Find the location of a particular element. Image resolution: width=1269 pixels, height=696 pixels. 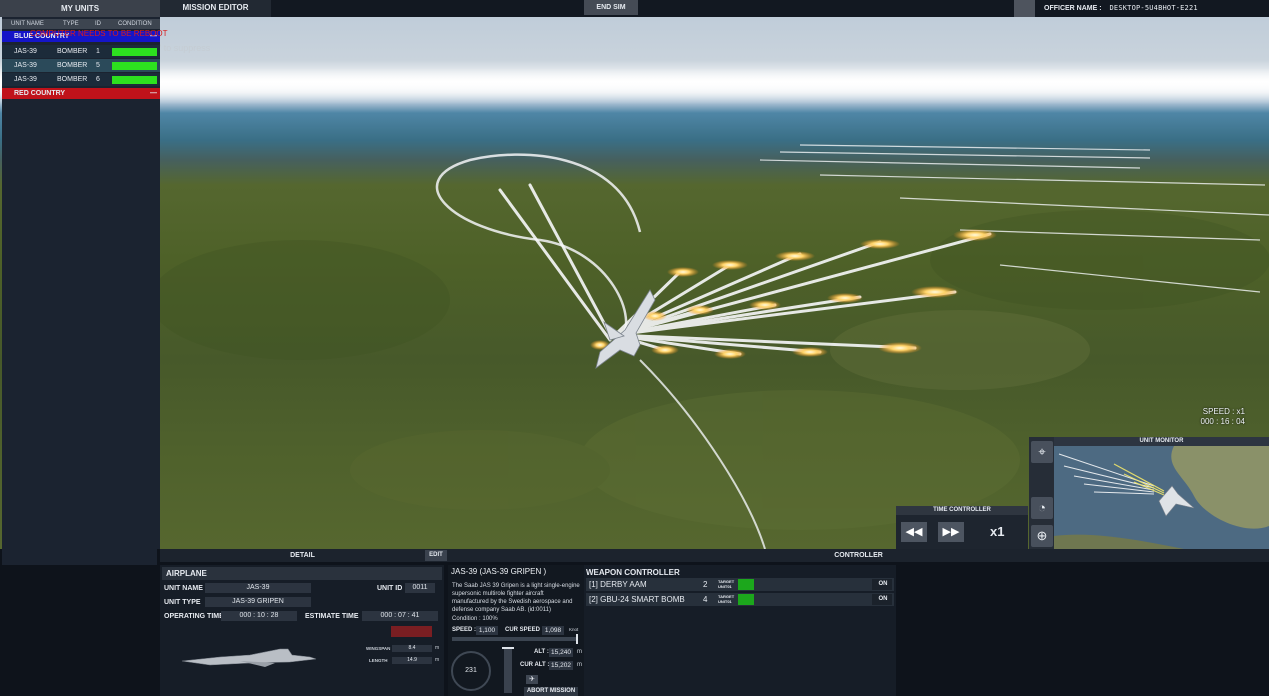

weapon-name: [2] GBU-24 SMART BOMB is located at coordinates (637, 599).